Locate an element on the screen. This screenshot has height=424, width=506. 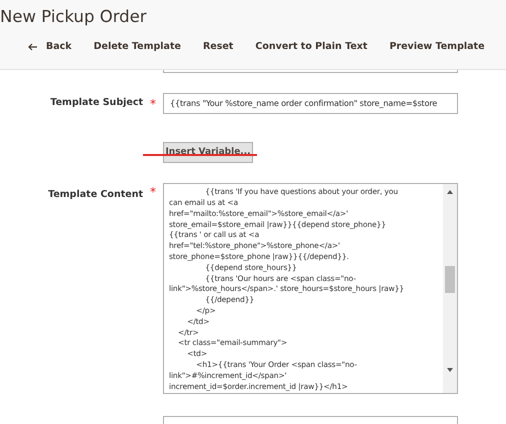
back-button: Back is located at coordinates (50, 47).